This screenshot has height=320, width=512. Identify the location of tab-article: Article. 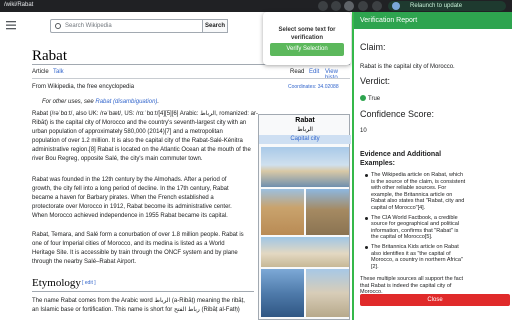
(40, 72).